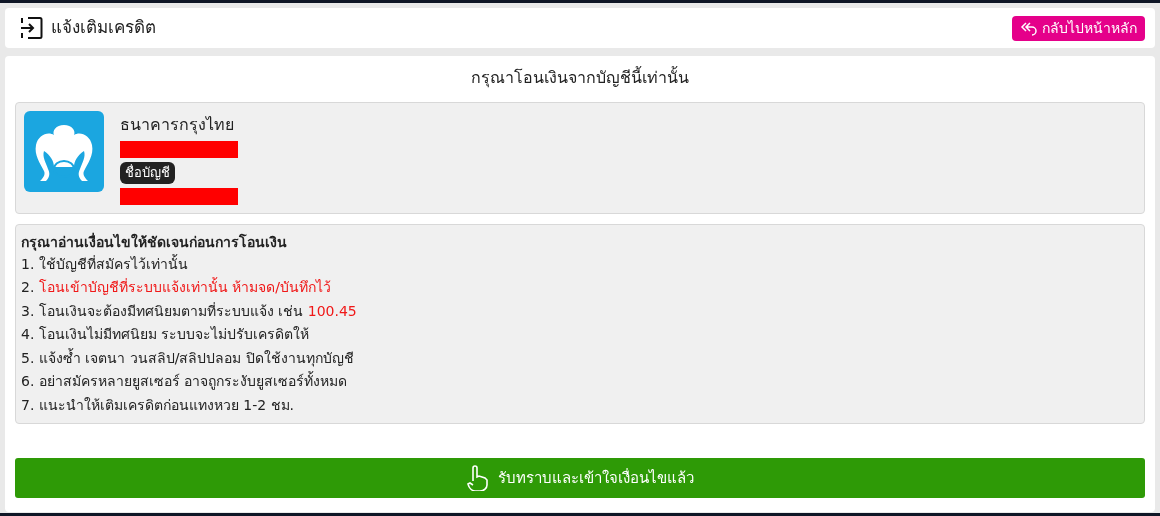 This screenshot has width=1160, height=516. Describe the element at coordinates (154, 242) in the screenshot. I see `conditions-title: กรุณาอ่านเงื่อนไขให้ชัดเจนก่อนการโอนเงิน` at that location.